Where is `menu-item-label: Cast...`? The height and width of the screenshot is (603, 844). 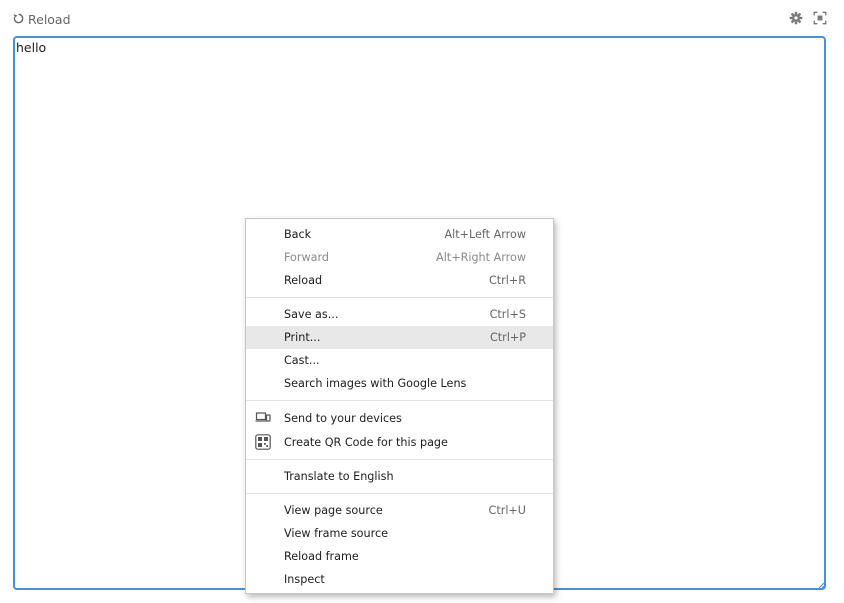 menu-item-label: Cast... is located at coordinates (302, 360).